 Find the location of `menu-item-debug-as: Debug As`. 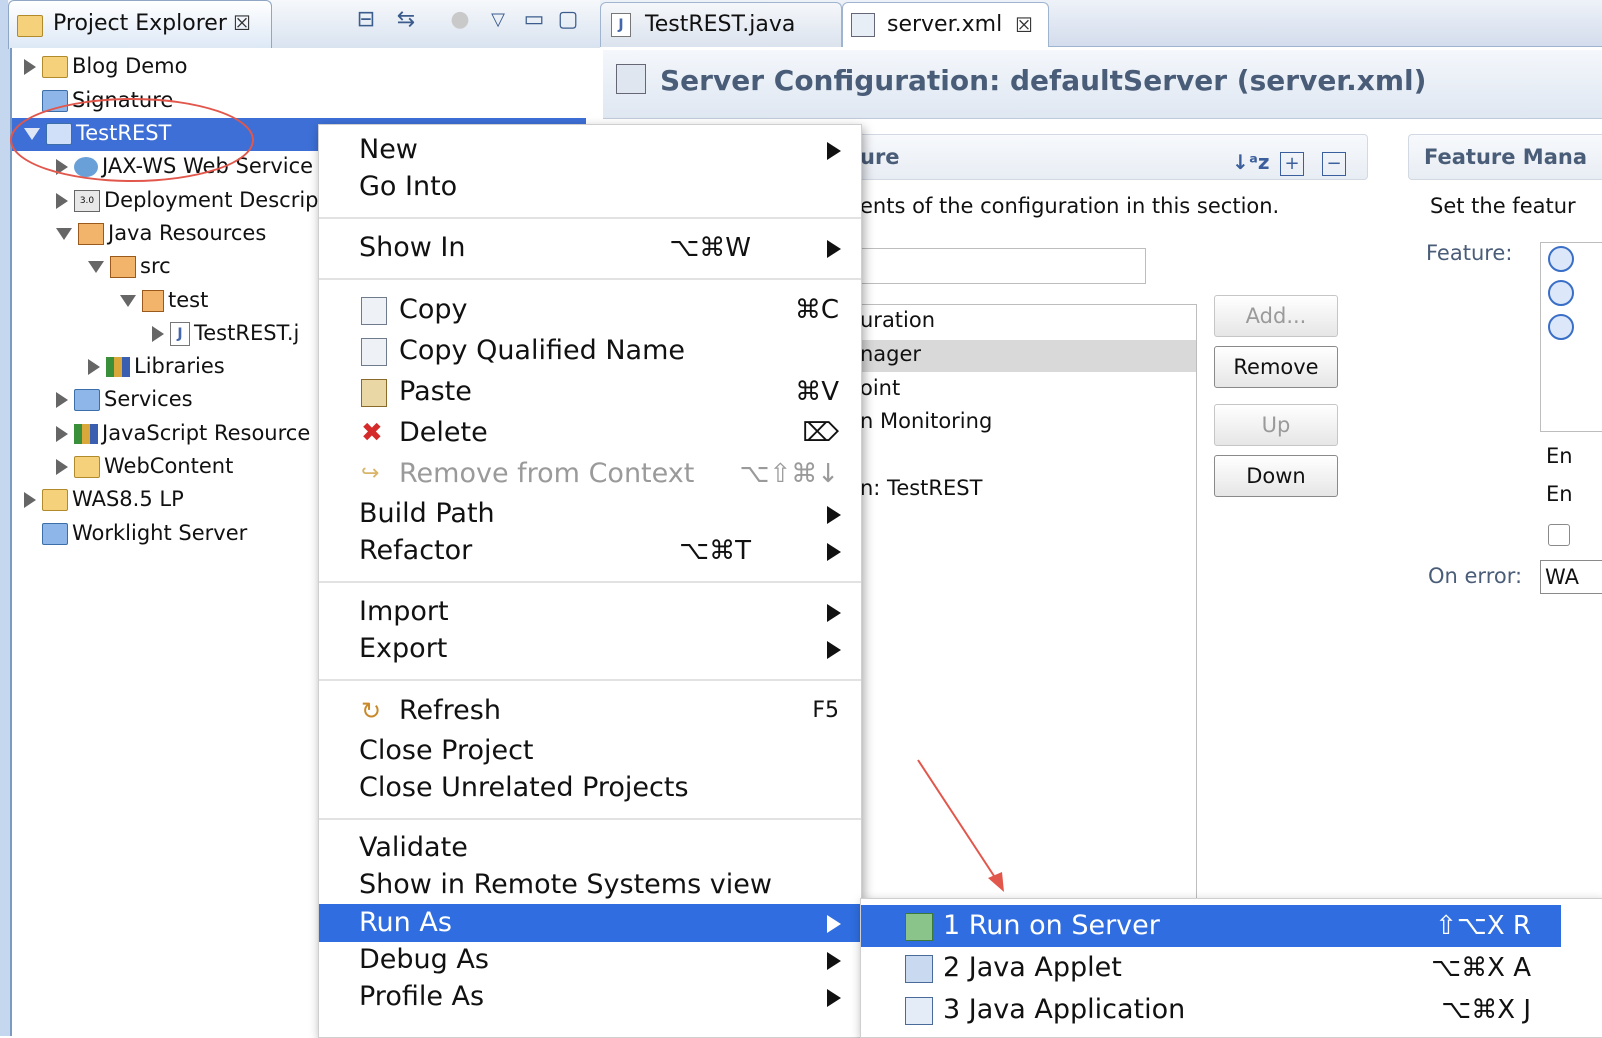

menu-item-debug-as: Debug As is located at coordinates (590, 960).